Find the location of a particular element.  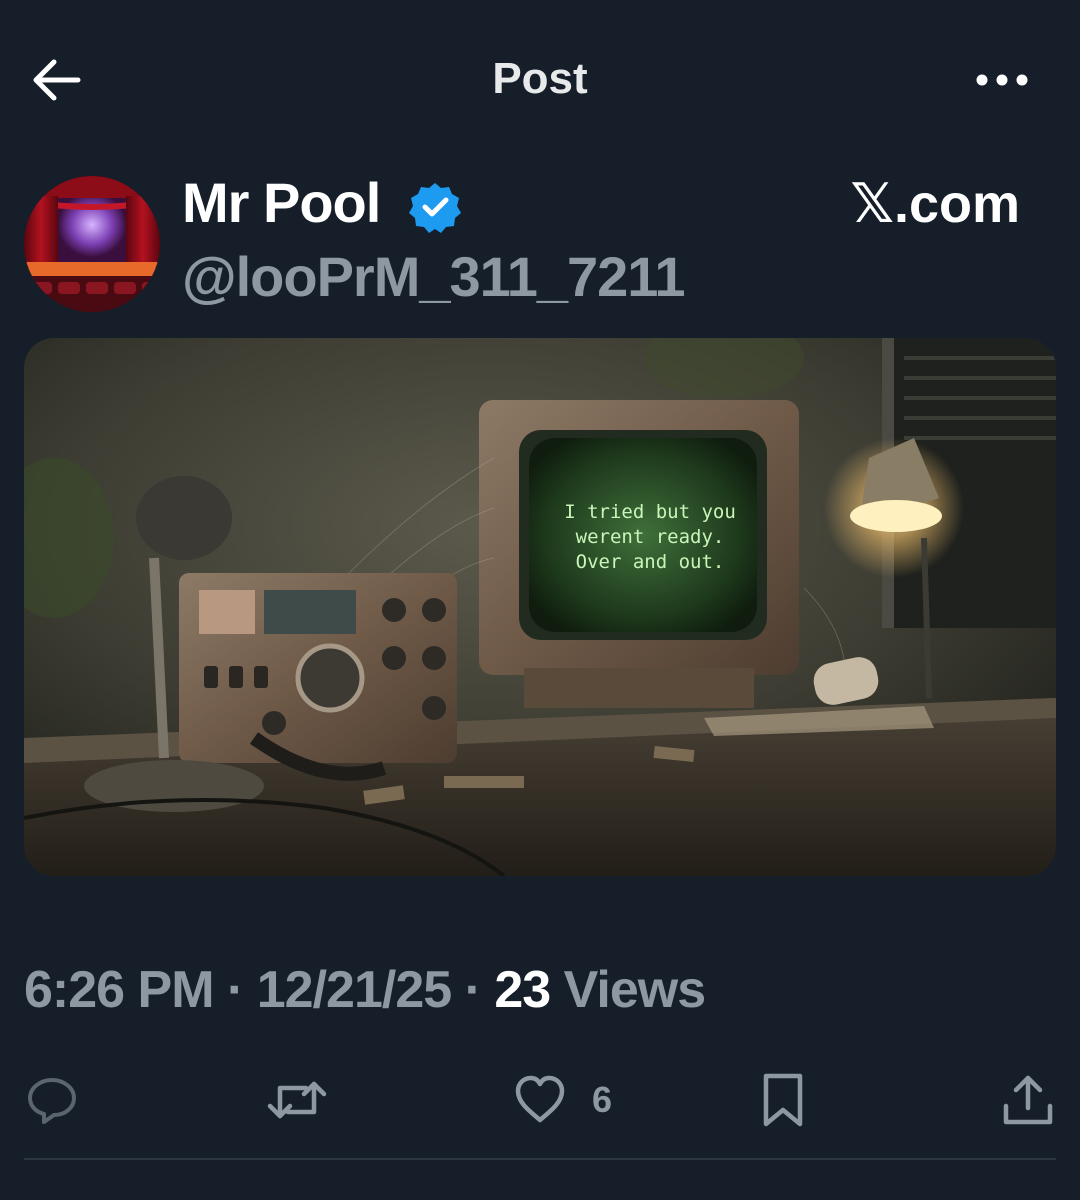

like-count: 6 is located at coordinates (602, 1099).